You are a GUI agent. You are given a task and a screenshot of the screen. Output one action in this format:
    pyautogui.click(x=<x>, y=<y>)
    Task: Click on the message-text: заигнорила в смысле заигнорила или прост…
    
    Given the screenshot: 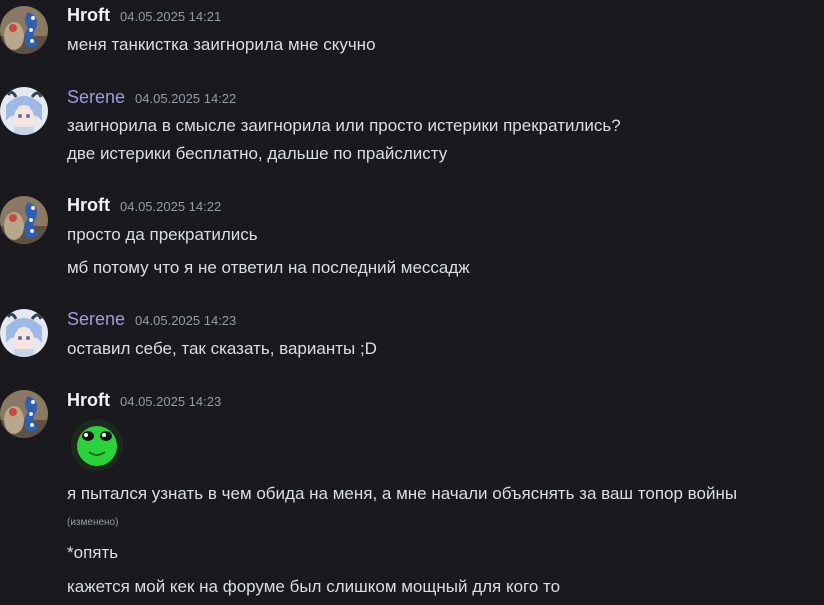 What is the action you would take?
    pyautogui.click(x=344, y=125)
    